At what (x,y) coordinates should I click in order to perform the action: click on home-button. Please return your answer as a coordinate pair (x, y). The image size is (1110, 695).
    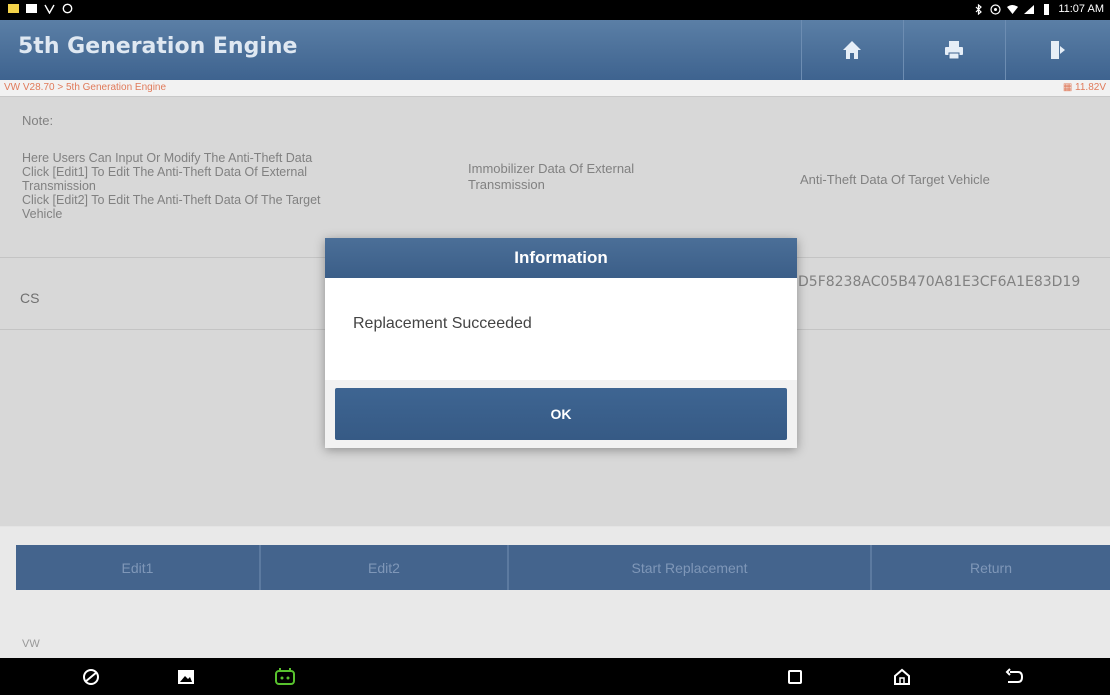
    Looking at the image, I should click on (851, 50).